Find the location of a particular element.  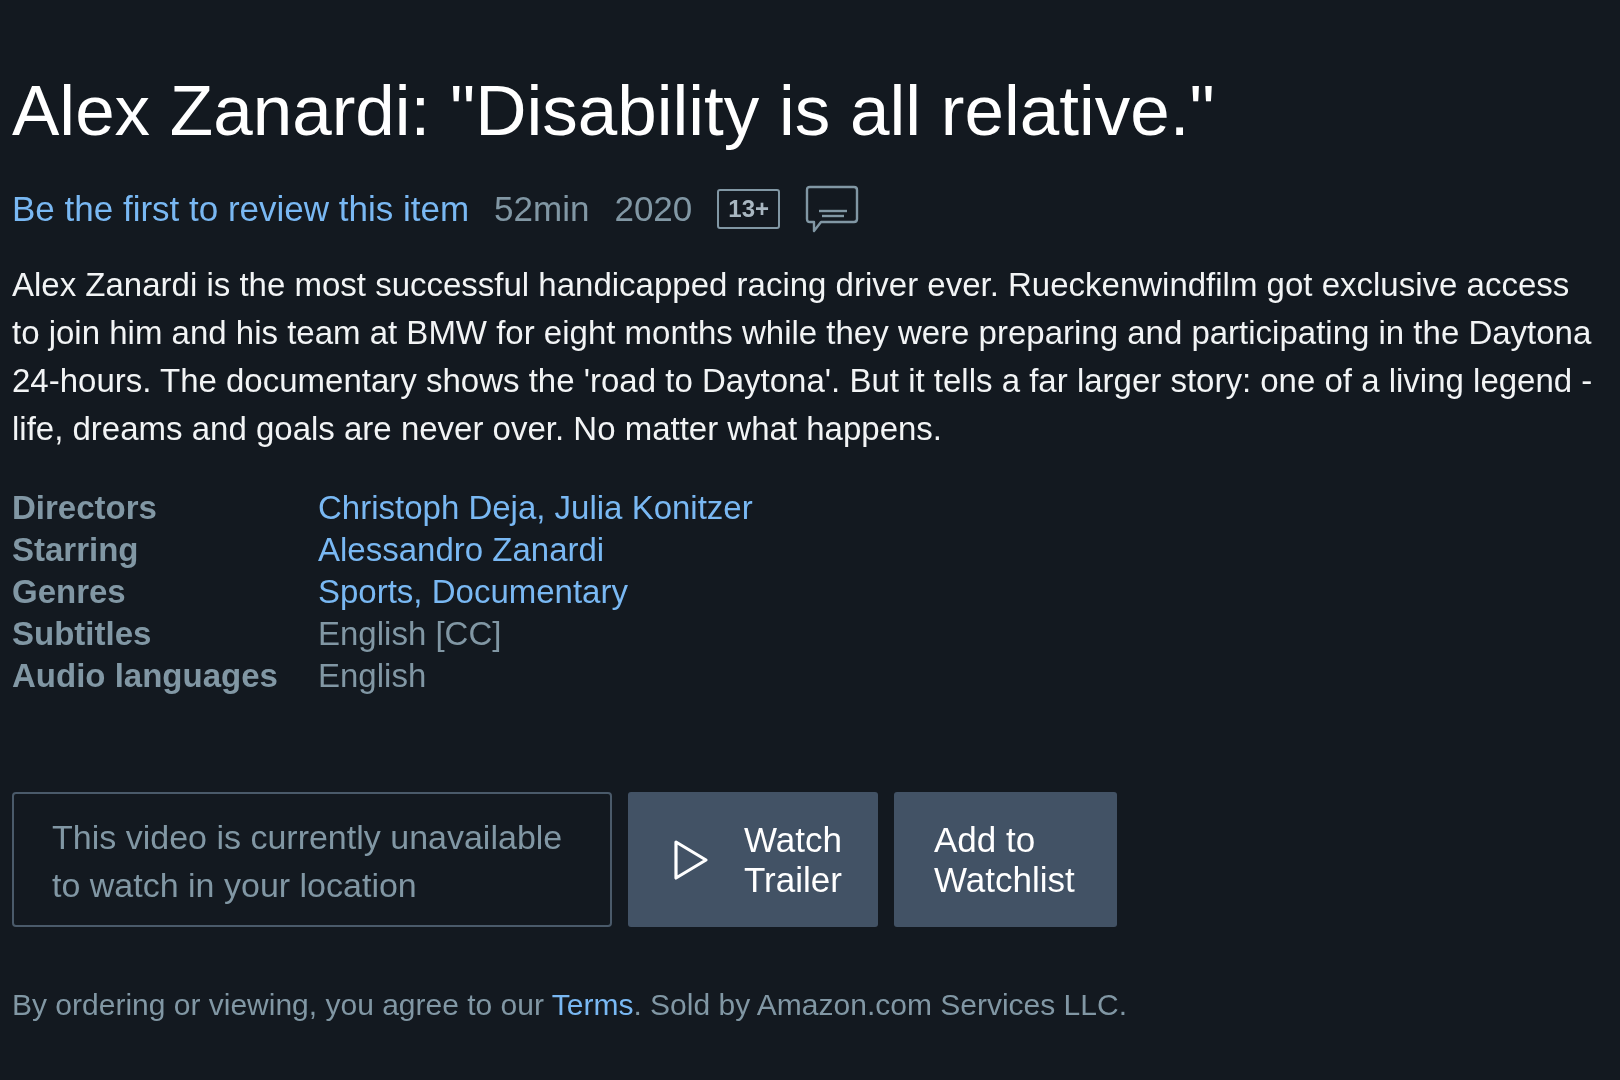

detail-label: Directors is located at coordinates (85, 508).